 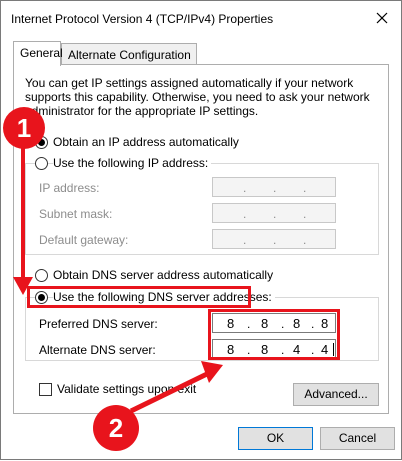 What do you see at coordinates (76, 214) in the screenshot?
I see `subnet-mask-label: Subnet mask:` at bounding box center [76, 214].